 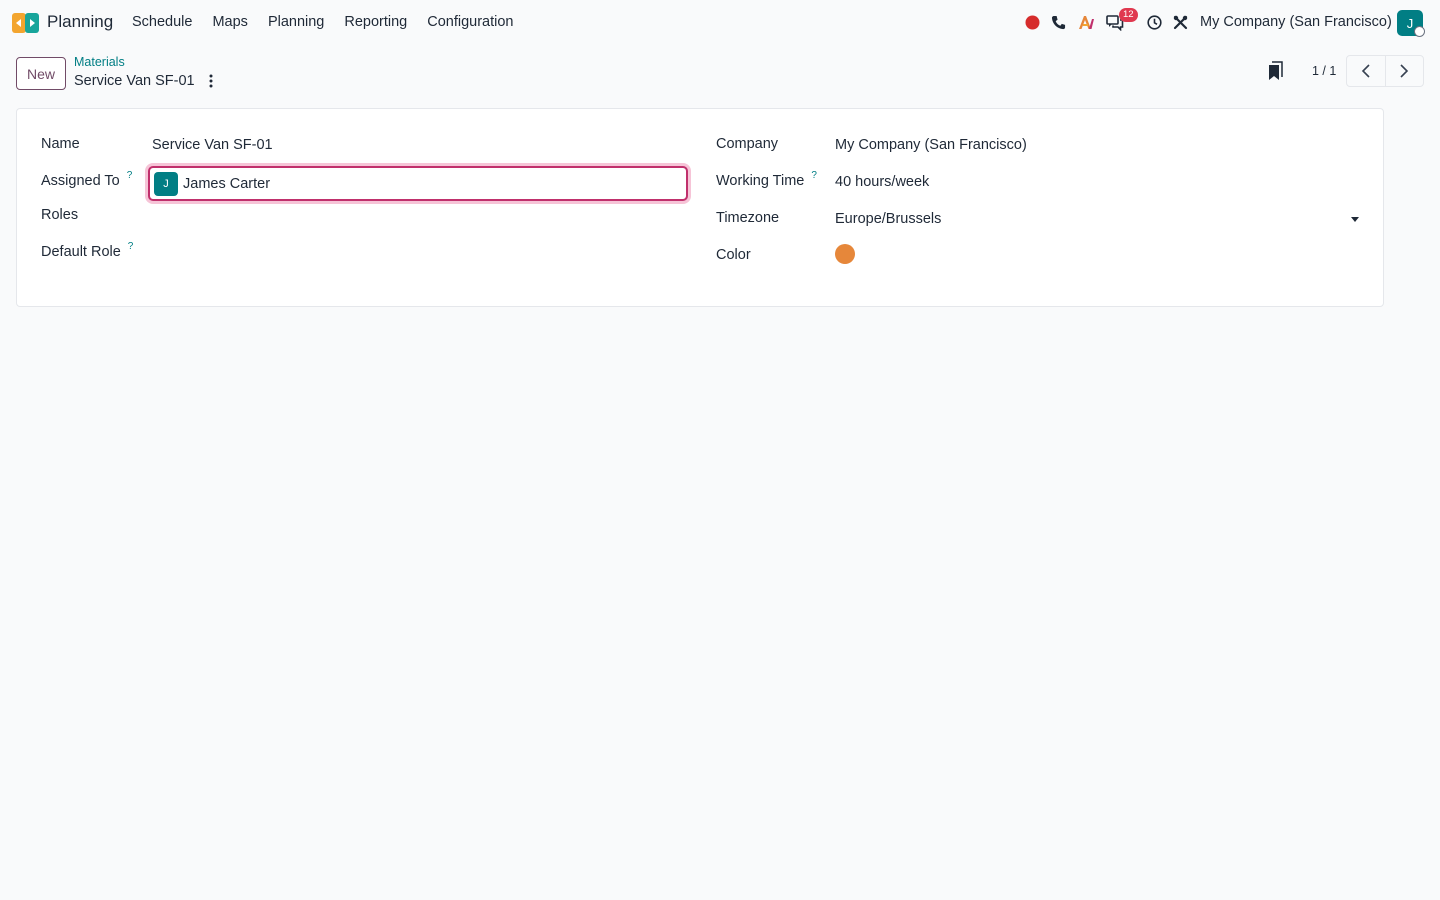 I want to click on messages-badge: 12, so click(x=1128, y=15).